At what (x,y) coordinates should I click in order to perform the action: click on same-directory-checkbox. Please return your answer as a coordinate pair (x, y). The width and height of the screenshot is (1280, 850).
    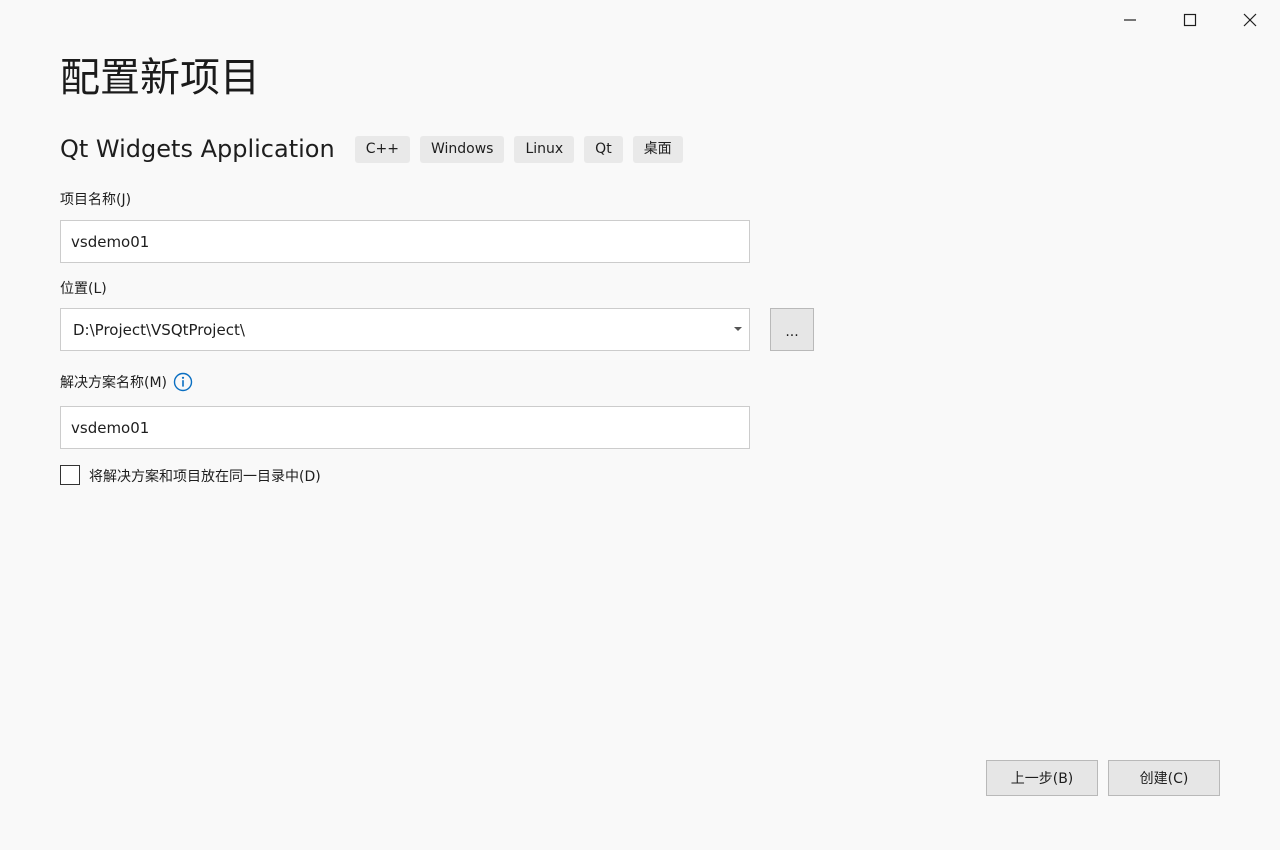
    Looking at the image, I should click on (70, 474).